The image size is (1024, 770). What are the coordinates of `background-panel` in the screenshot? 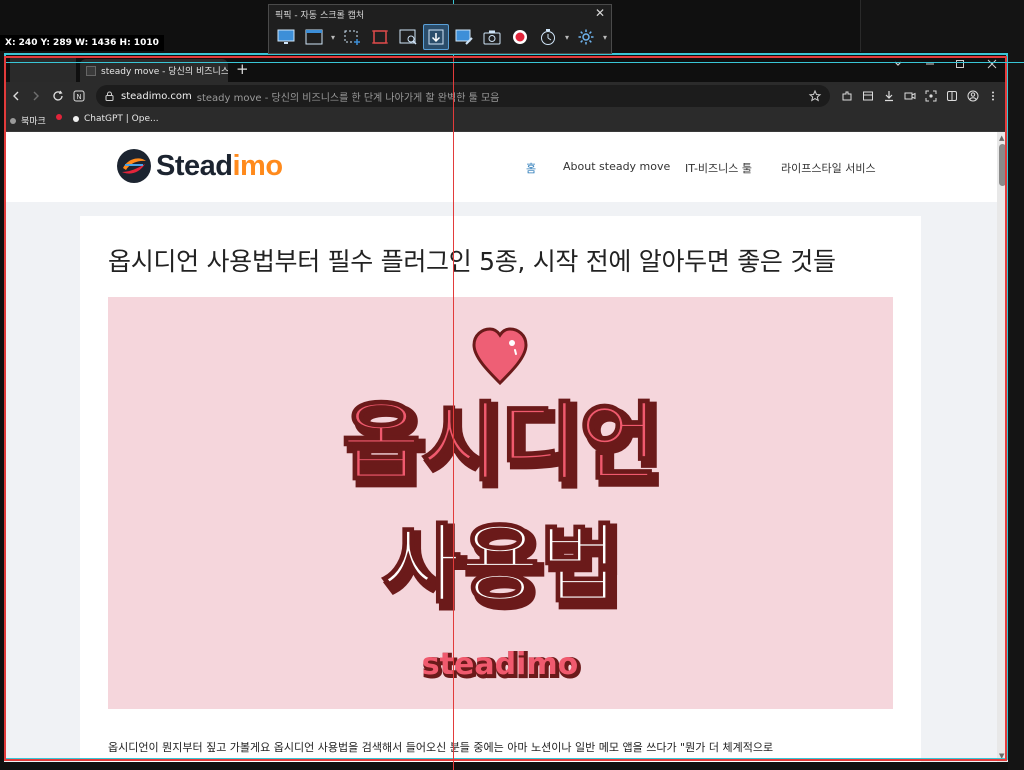 It's located at (942, 26).